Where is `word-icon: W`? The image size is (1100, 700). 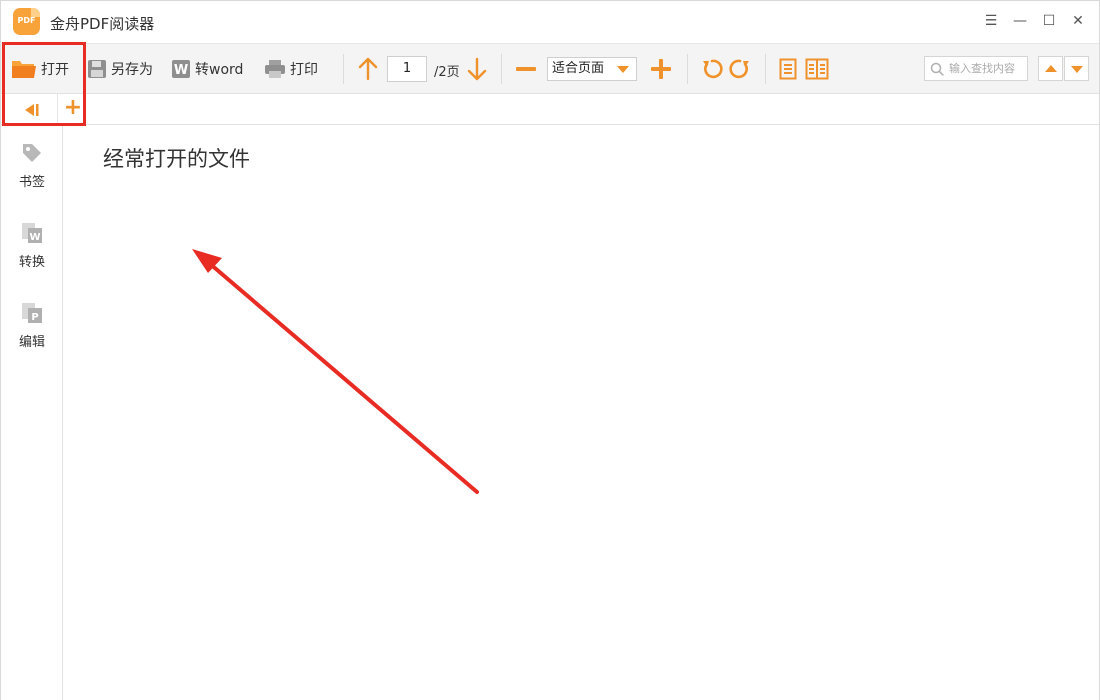
word-icon: W is located at coordinates (181, 69).